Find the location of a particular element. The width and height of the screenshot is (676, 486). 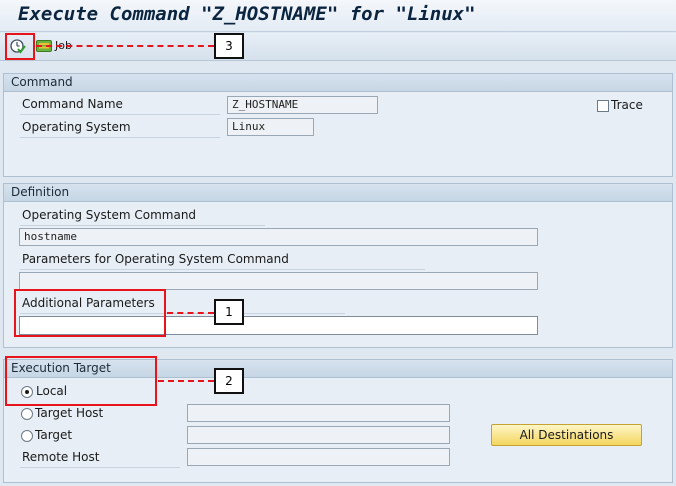

trace-checkbox is located at coordinates (603, 106).